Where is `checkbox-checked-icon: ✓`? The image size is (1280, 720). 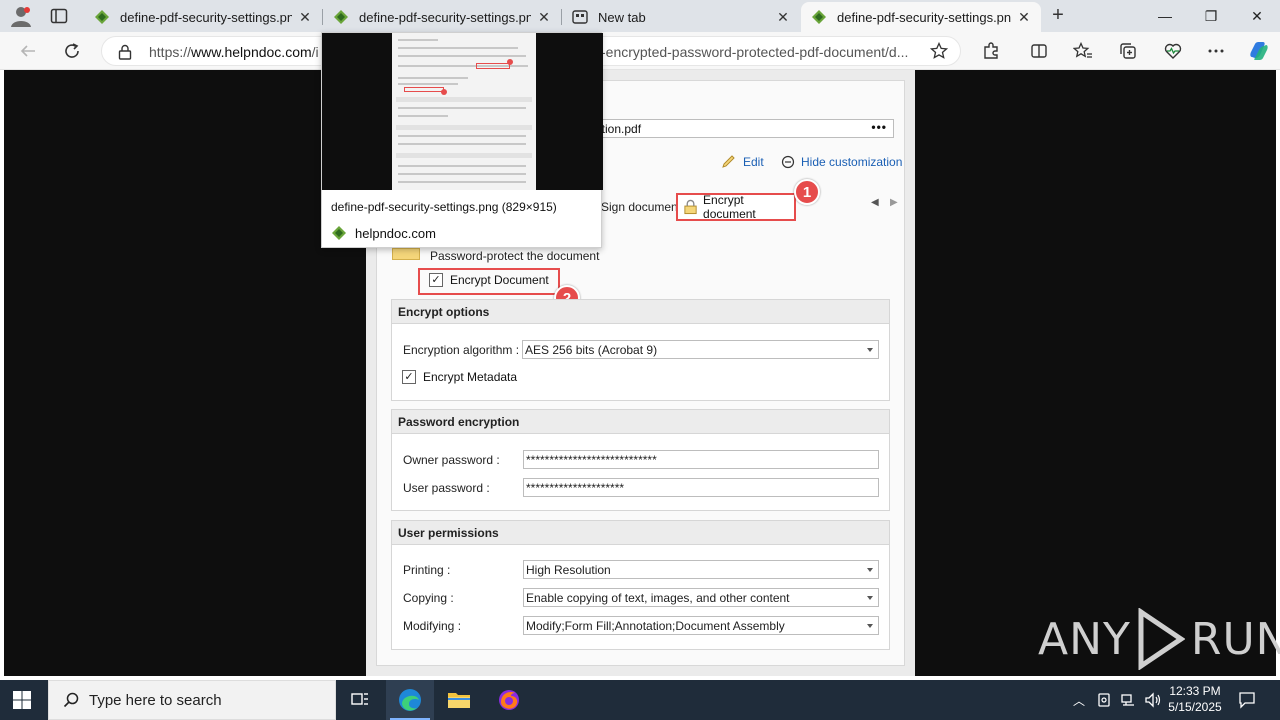 checkbox-checked-icon: ✓ is located at coordinates (409, 377).